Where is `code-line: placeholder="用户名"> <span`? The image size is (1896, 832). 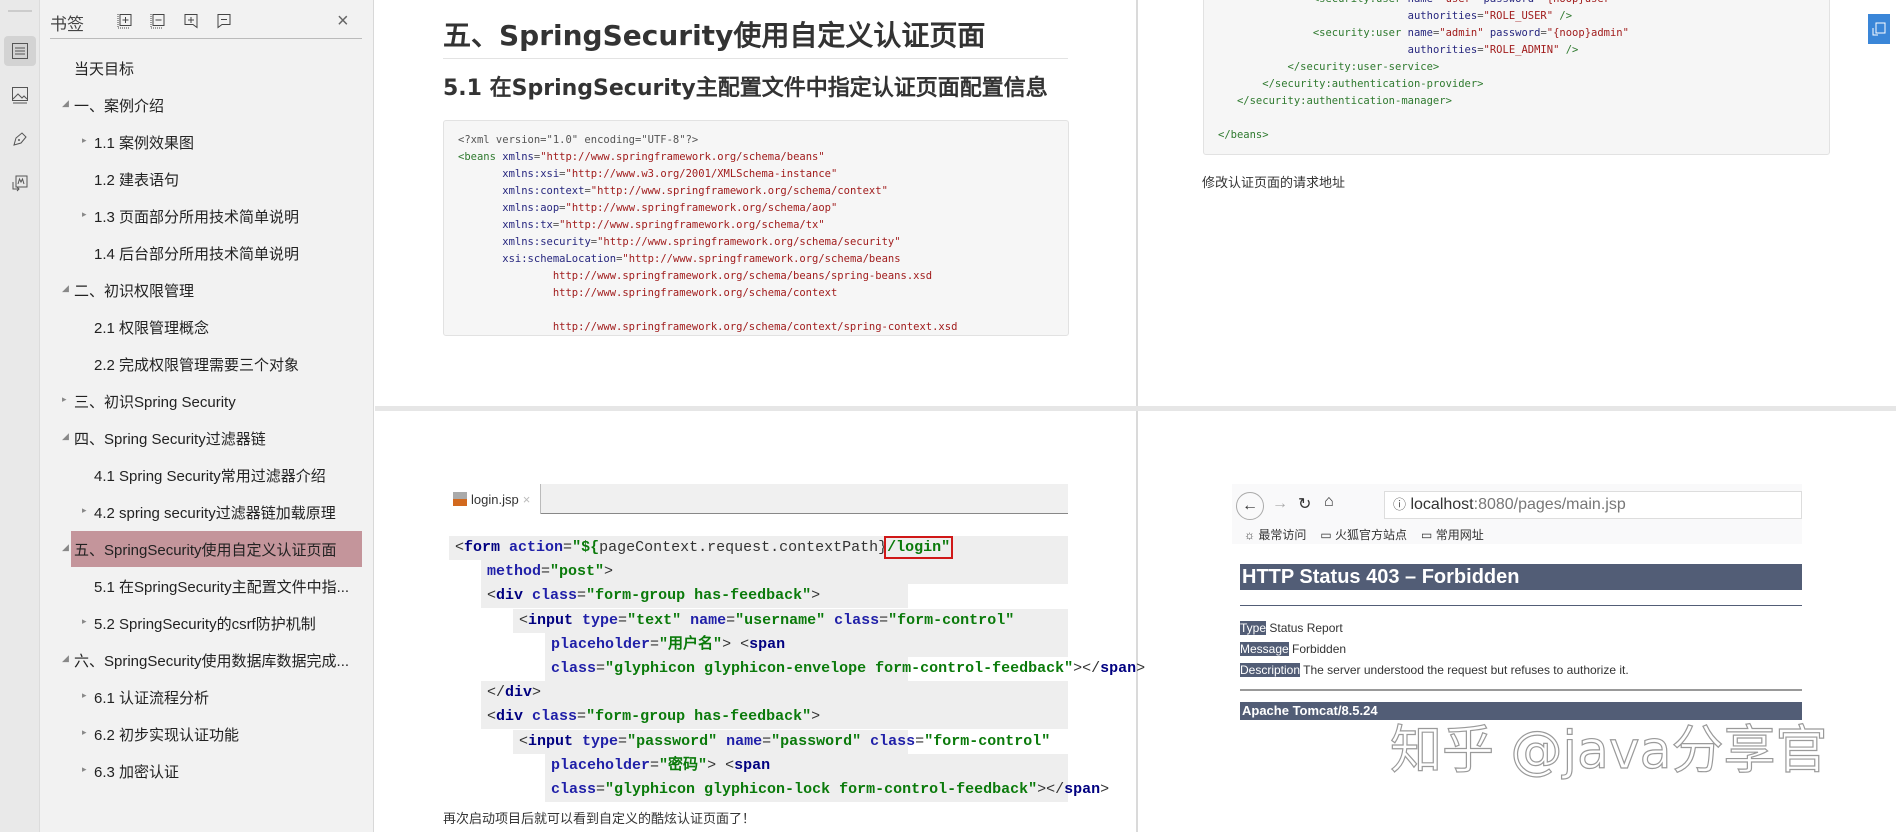 code-line: placeholder="用户名"> <span is located at coordinates (755, 644).